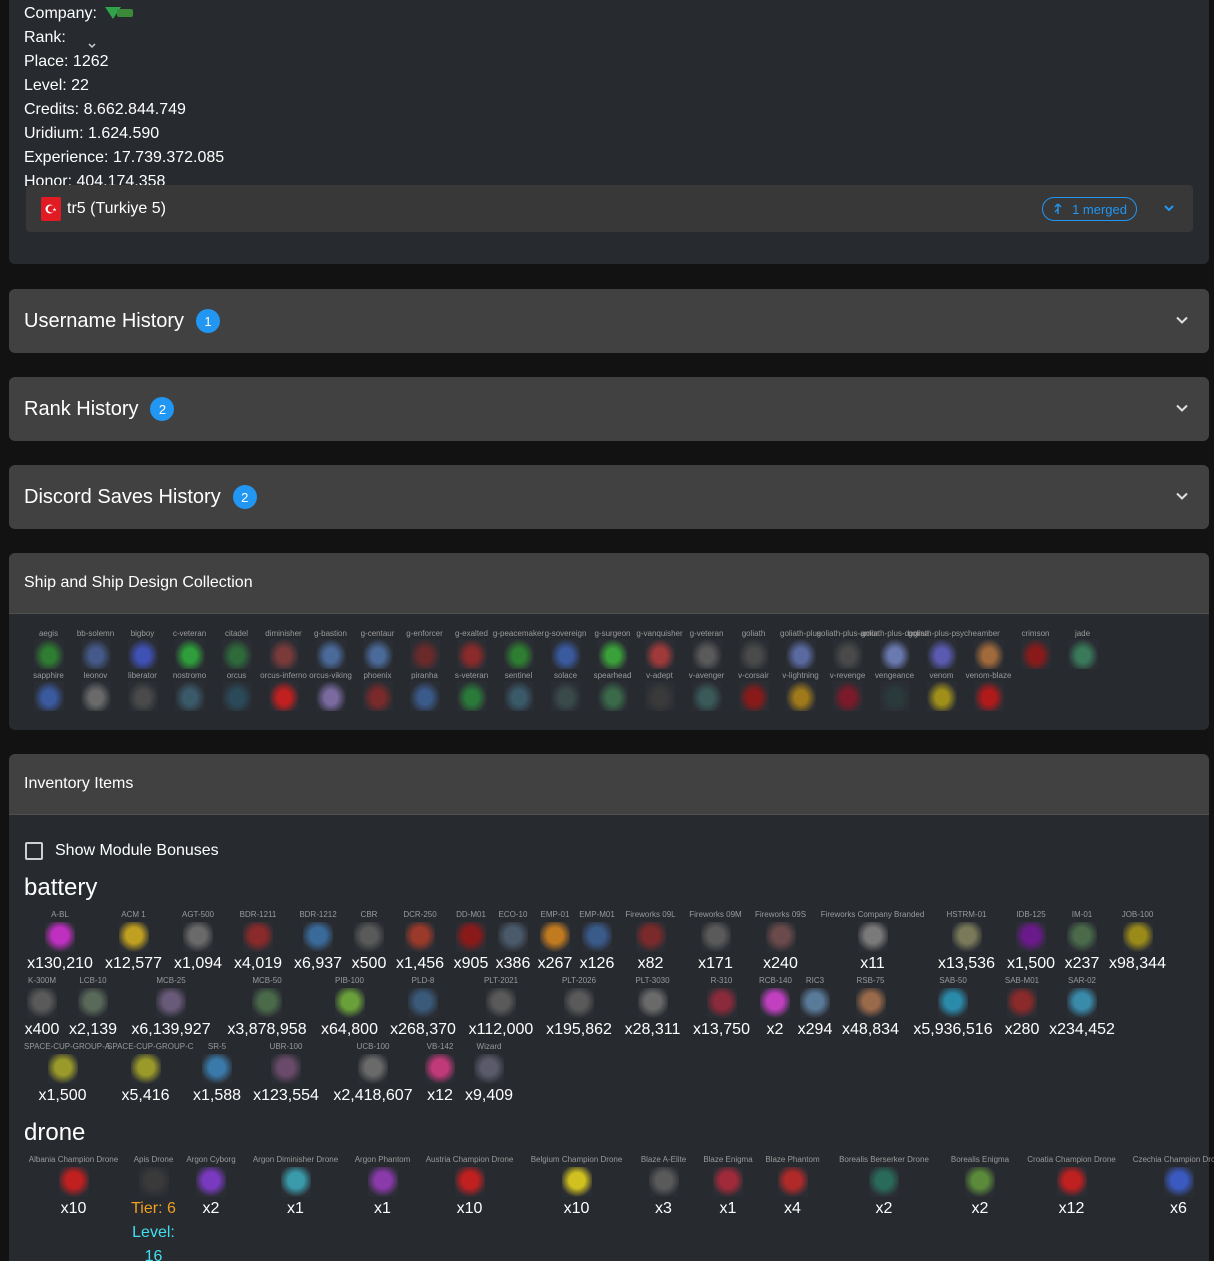  Describe the element at coordinates (609, 409) in the screenshot. I see `rank-history-accordion: Rank History 2` at that location.